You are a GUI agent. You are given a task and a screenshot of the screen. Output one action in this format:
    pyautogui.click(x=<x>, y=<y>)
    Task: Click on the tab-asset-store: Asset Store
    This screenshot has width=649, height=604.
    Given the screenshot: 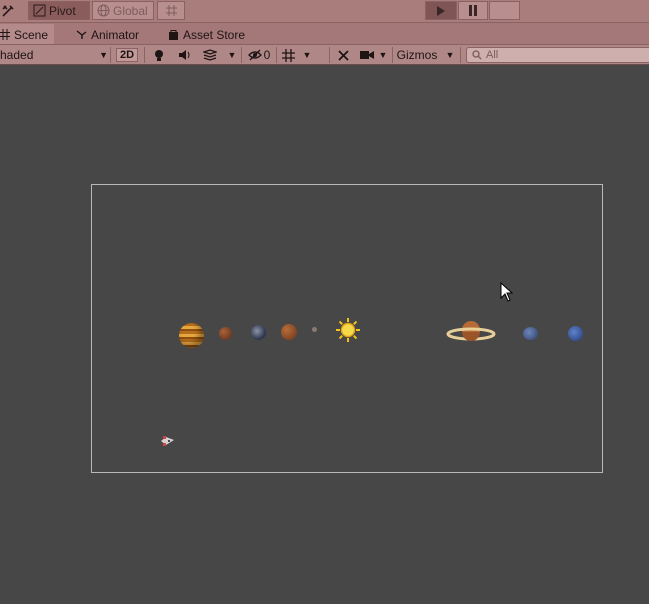 What is the action you would take?
    pyautogui.click(x=206, y=34)
    